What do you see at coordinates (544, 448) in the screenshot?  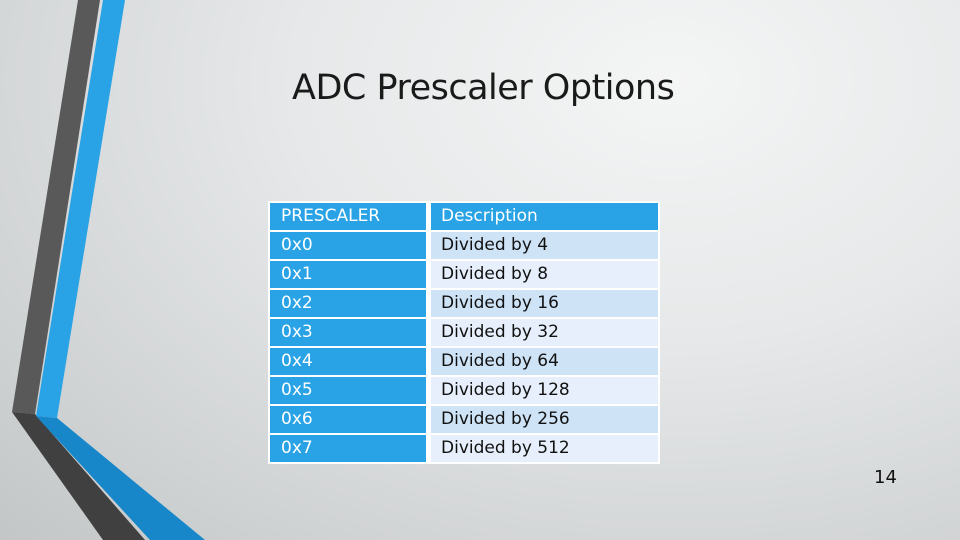 I see `description: Divided by 512` at bounding box center [544, 448].